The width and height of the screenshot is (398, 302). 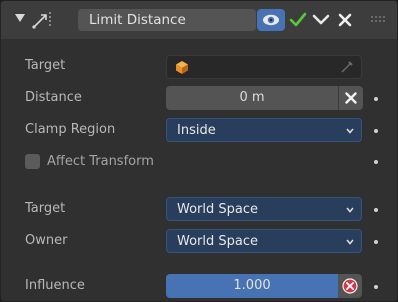 I want to click on eye-icon, so click(x=271, y=20).